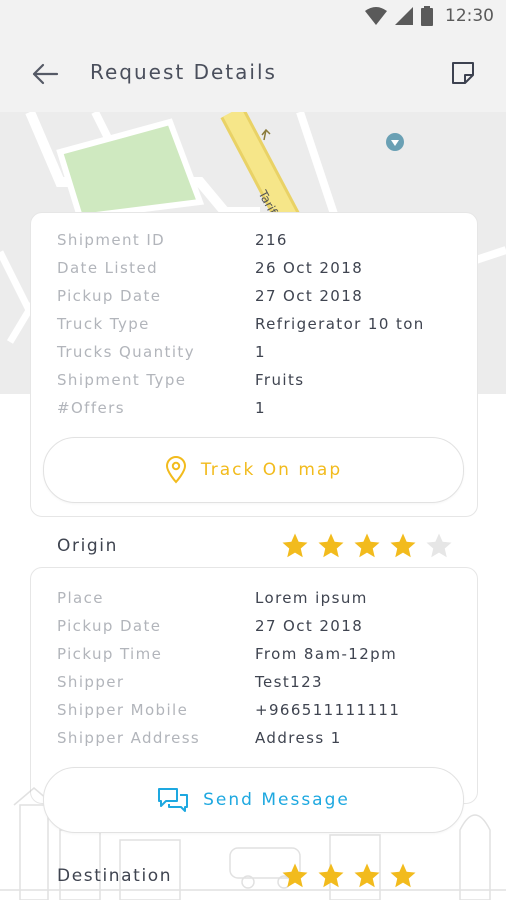  What do you see at coordinates (80, 598) in the screenshot?
I see `row-label: Place` at bounding box center [80, 598].